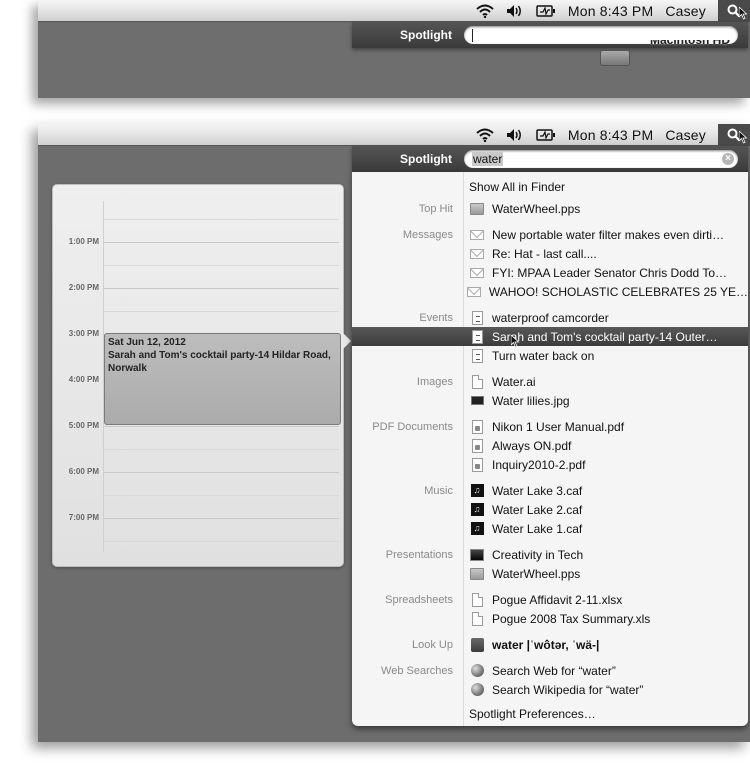 This screenshot has width=750, height=782. I want to click on result-item-label: Pogue Affidavit 2-11.xlsx, so click(557, 599).